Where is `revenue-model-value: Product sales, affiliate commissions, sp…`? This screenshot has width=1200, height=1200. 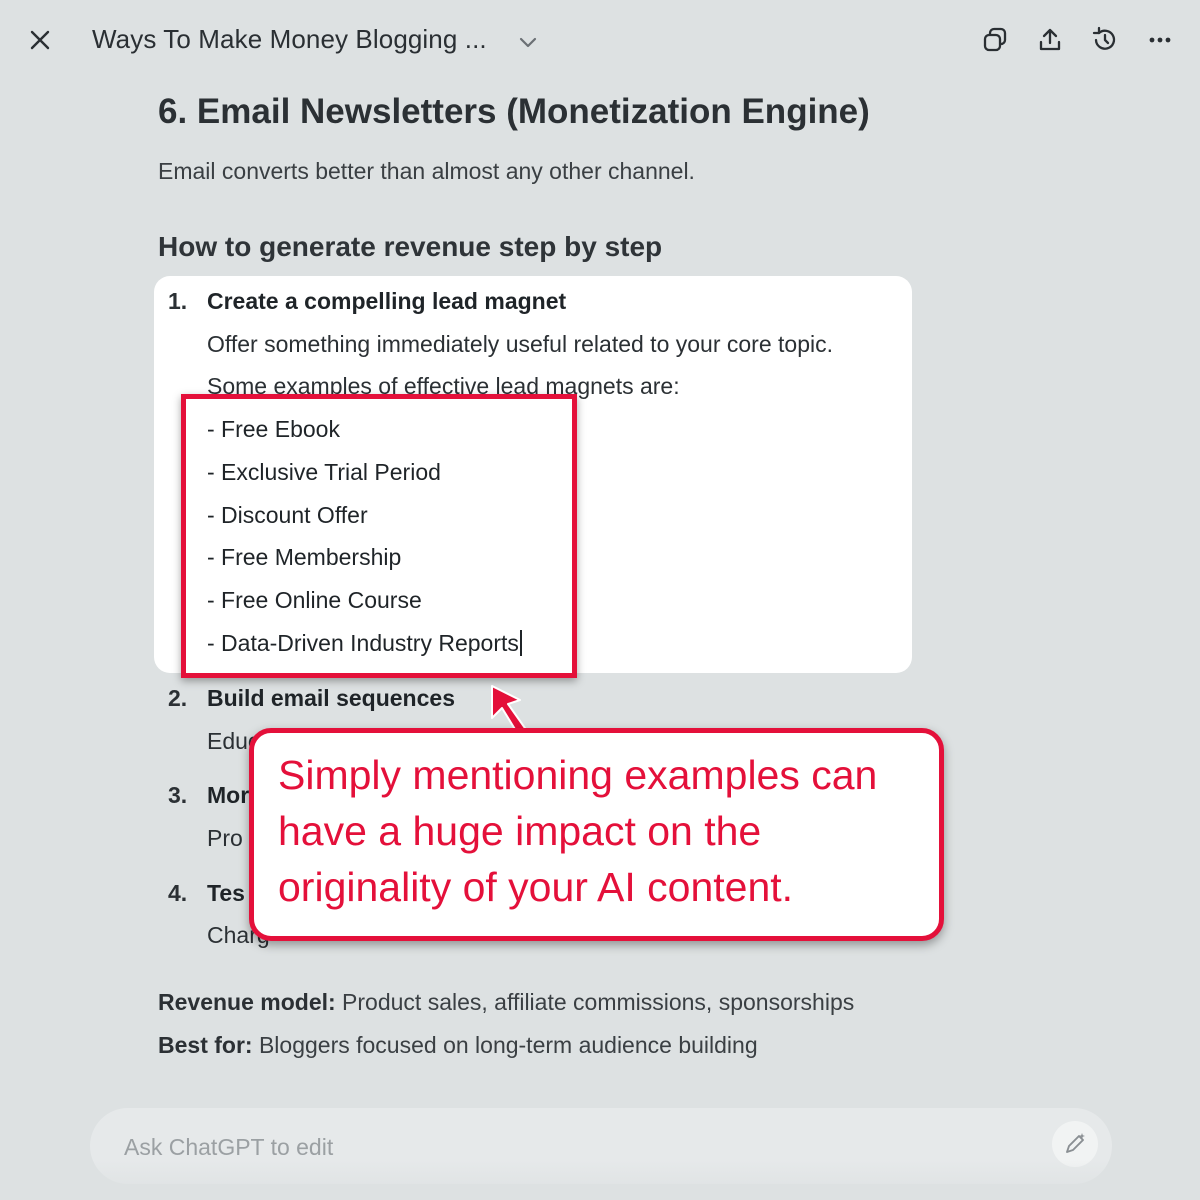
revenue-model-value: Product sales, affiliate commissions, sp… is located at coordinates (595, 1002).